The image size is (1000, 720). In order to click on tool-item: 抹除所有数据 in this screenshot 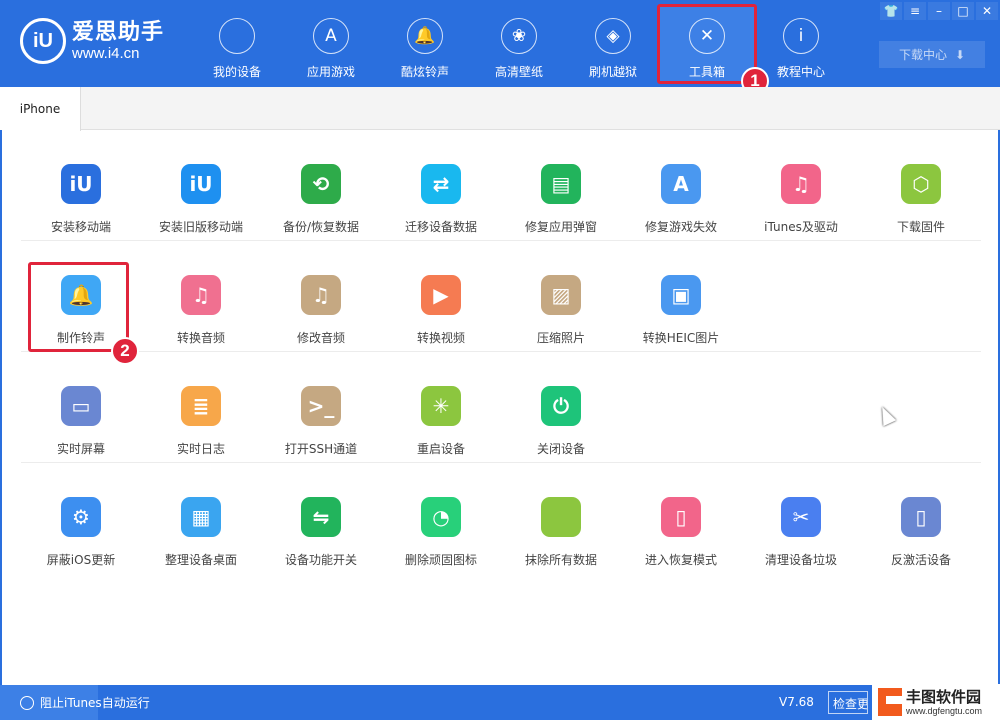, I will do `click(561, 518)`.